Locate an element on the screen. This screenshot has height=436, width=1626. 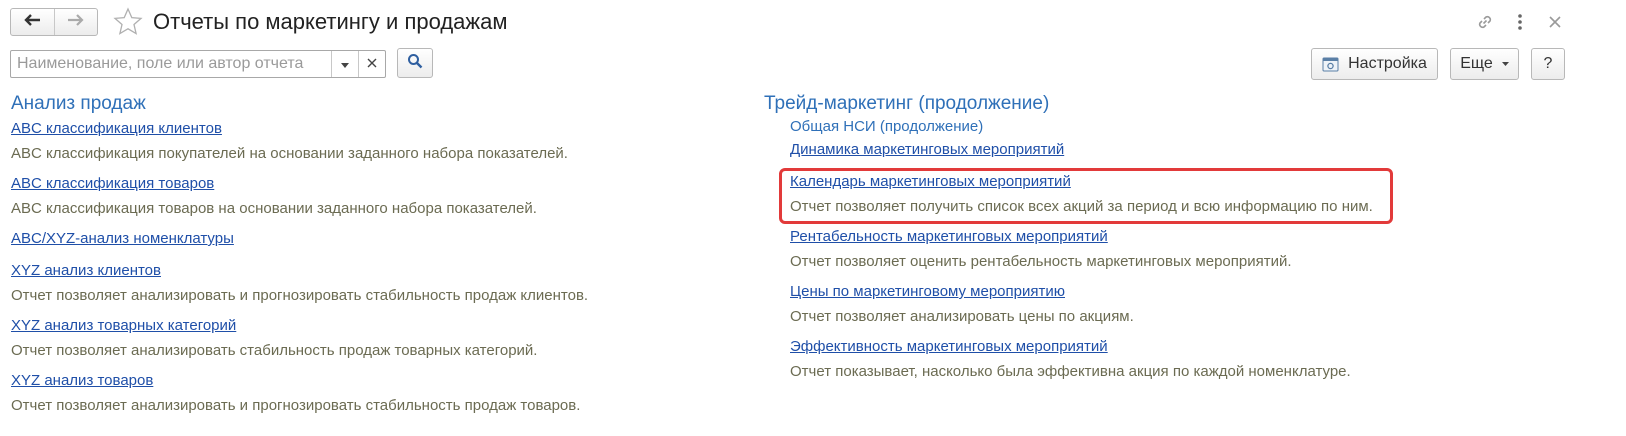
report-link-marketing-efficiency: Эффективность маркетинговых мероприятий is located at coordinates (949, 347).